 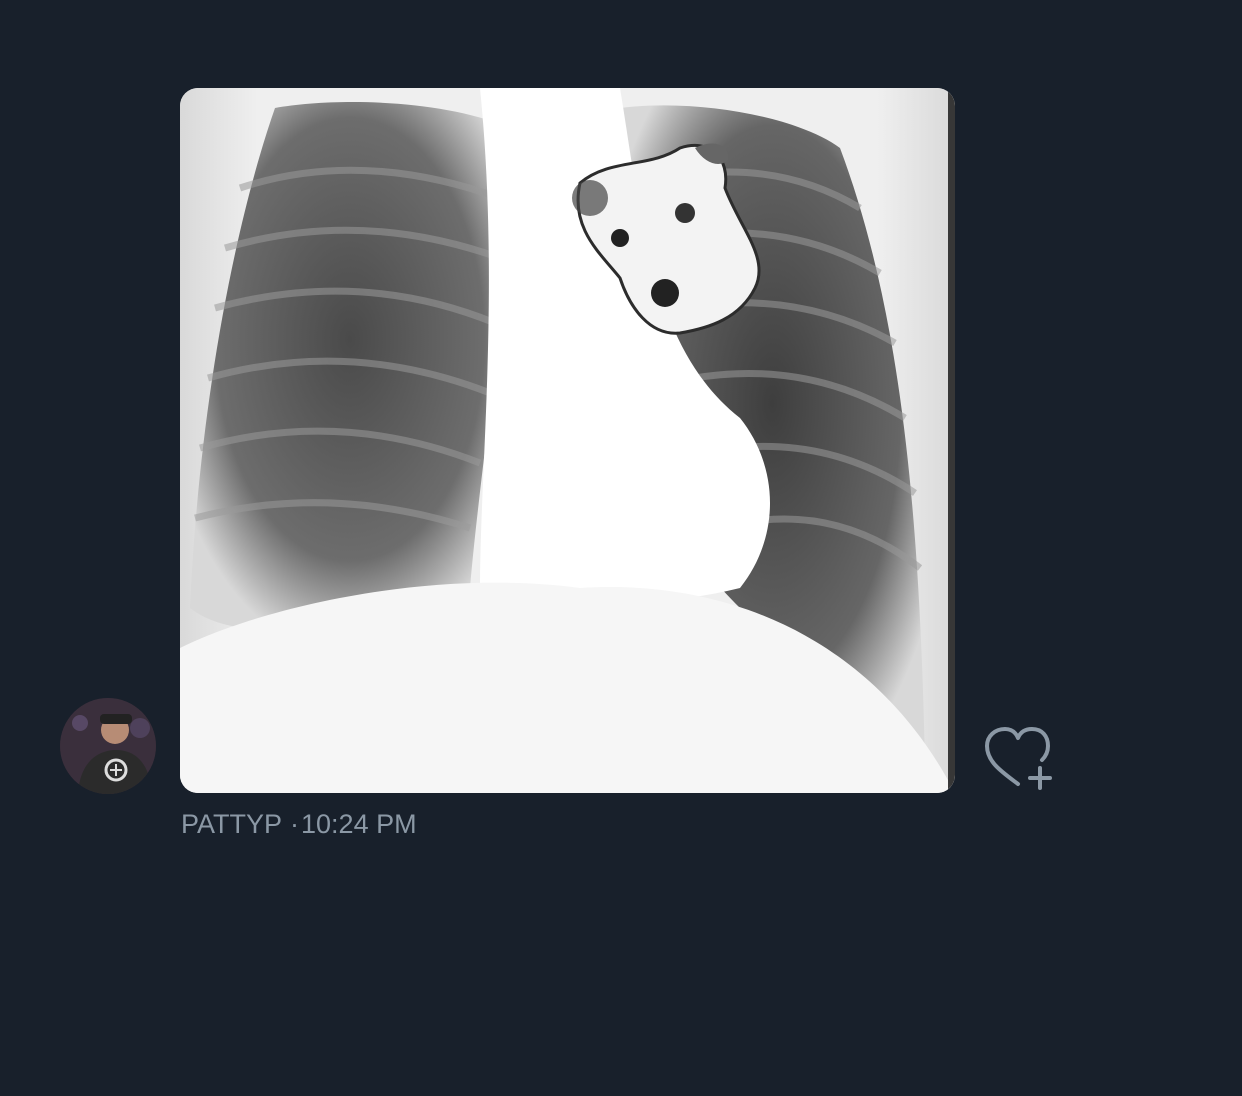 What do you see at coordinates (231, 824) in the screenshot?
I see `sender-name: PATTYP` at bounding box center [231, 824].